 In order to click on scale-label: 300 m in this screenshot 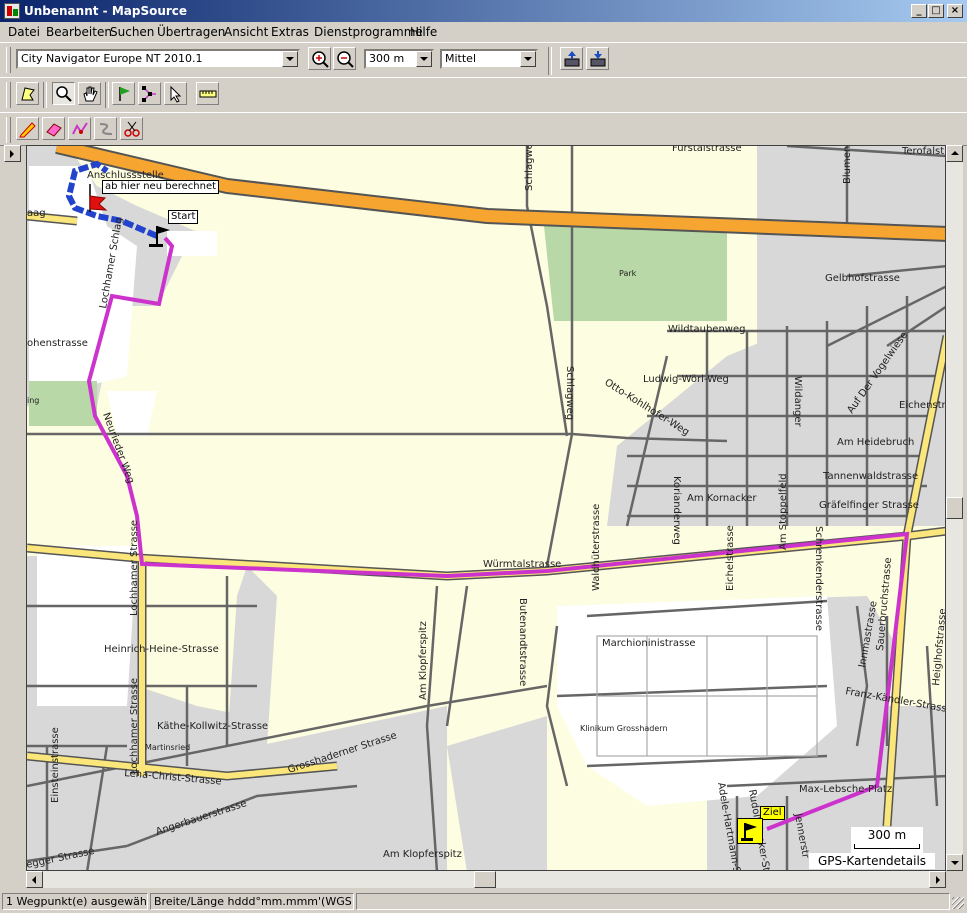, I will do `click(887, 835)`.